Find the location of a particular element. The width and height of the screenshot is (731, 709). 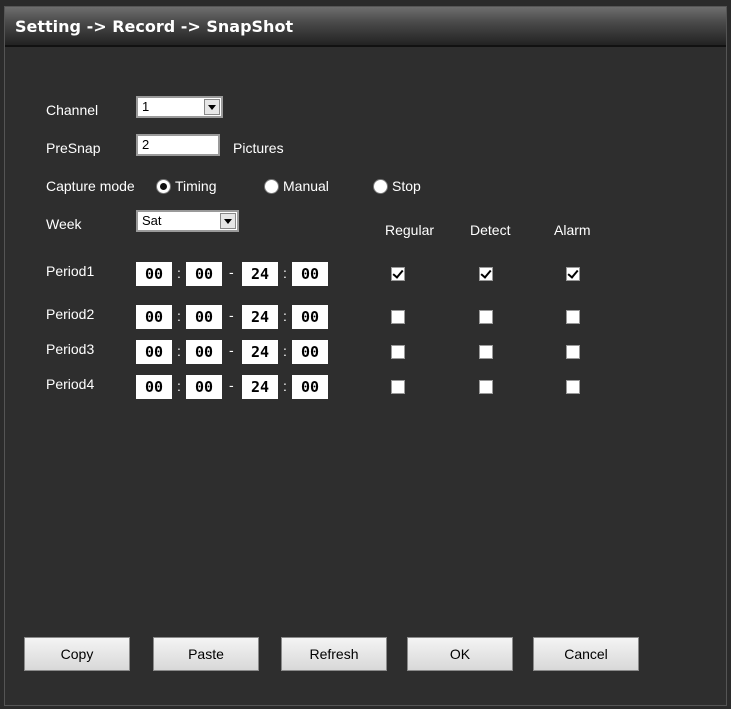

window-title: Setting -> Record -> SnapShot is located at coordinates (154, 26).